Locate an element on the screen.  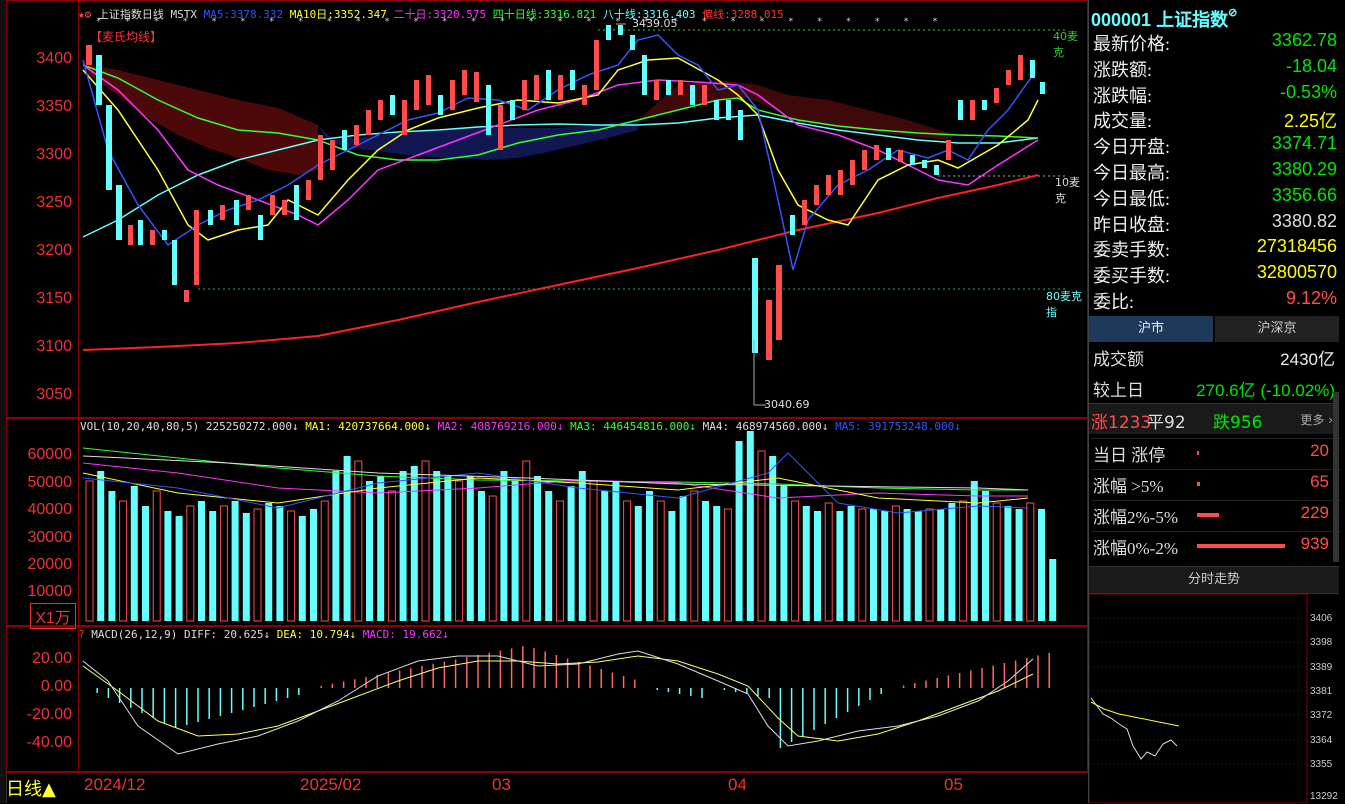
breadth-up: 涨1233 is located at coordinates (1121, 423).